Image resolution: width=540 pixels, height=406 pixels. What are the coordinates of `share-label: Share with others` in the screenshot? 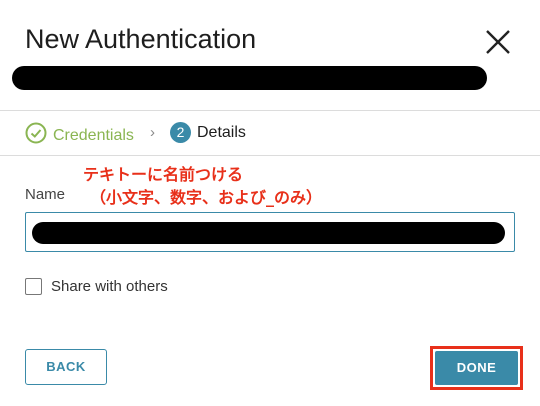 It's located at (109, 286).